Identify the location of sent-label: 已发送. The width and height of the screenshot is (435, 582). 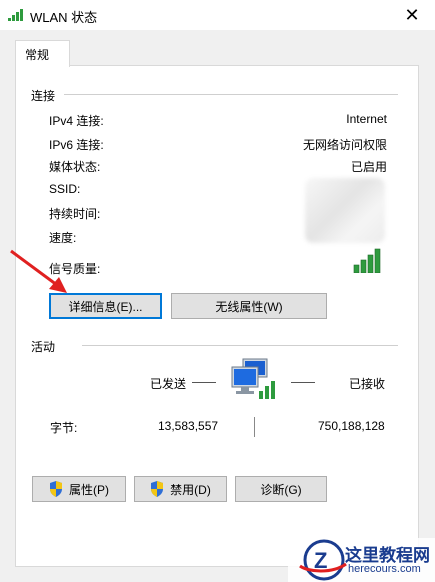
(168, 384).